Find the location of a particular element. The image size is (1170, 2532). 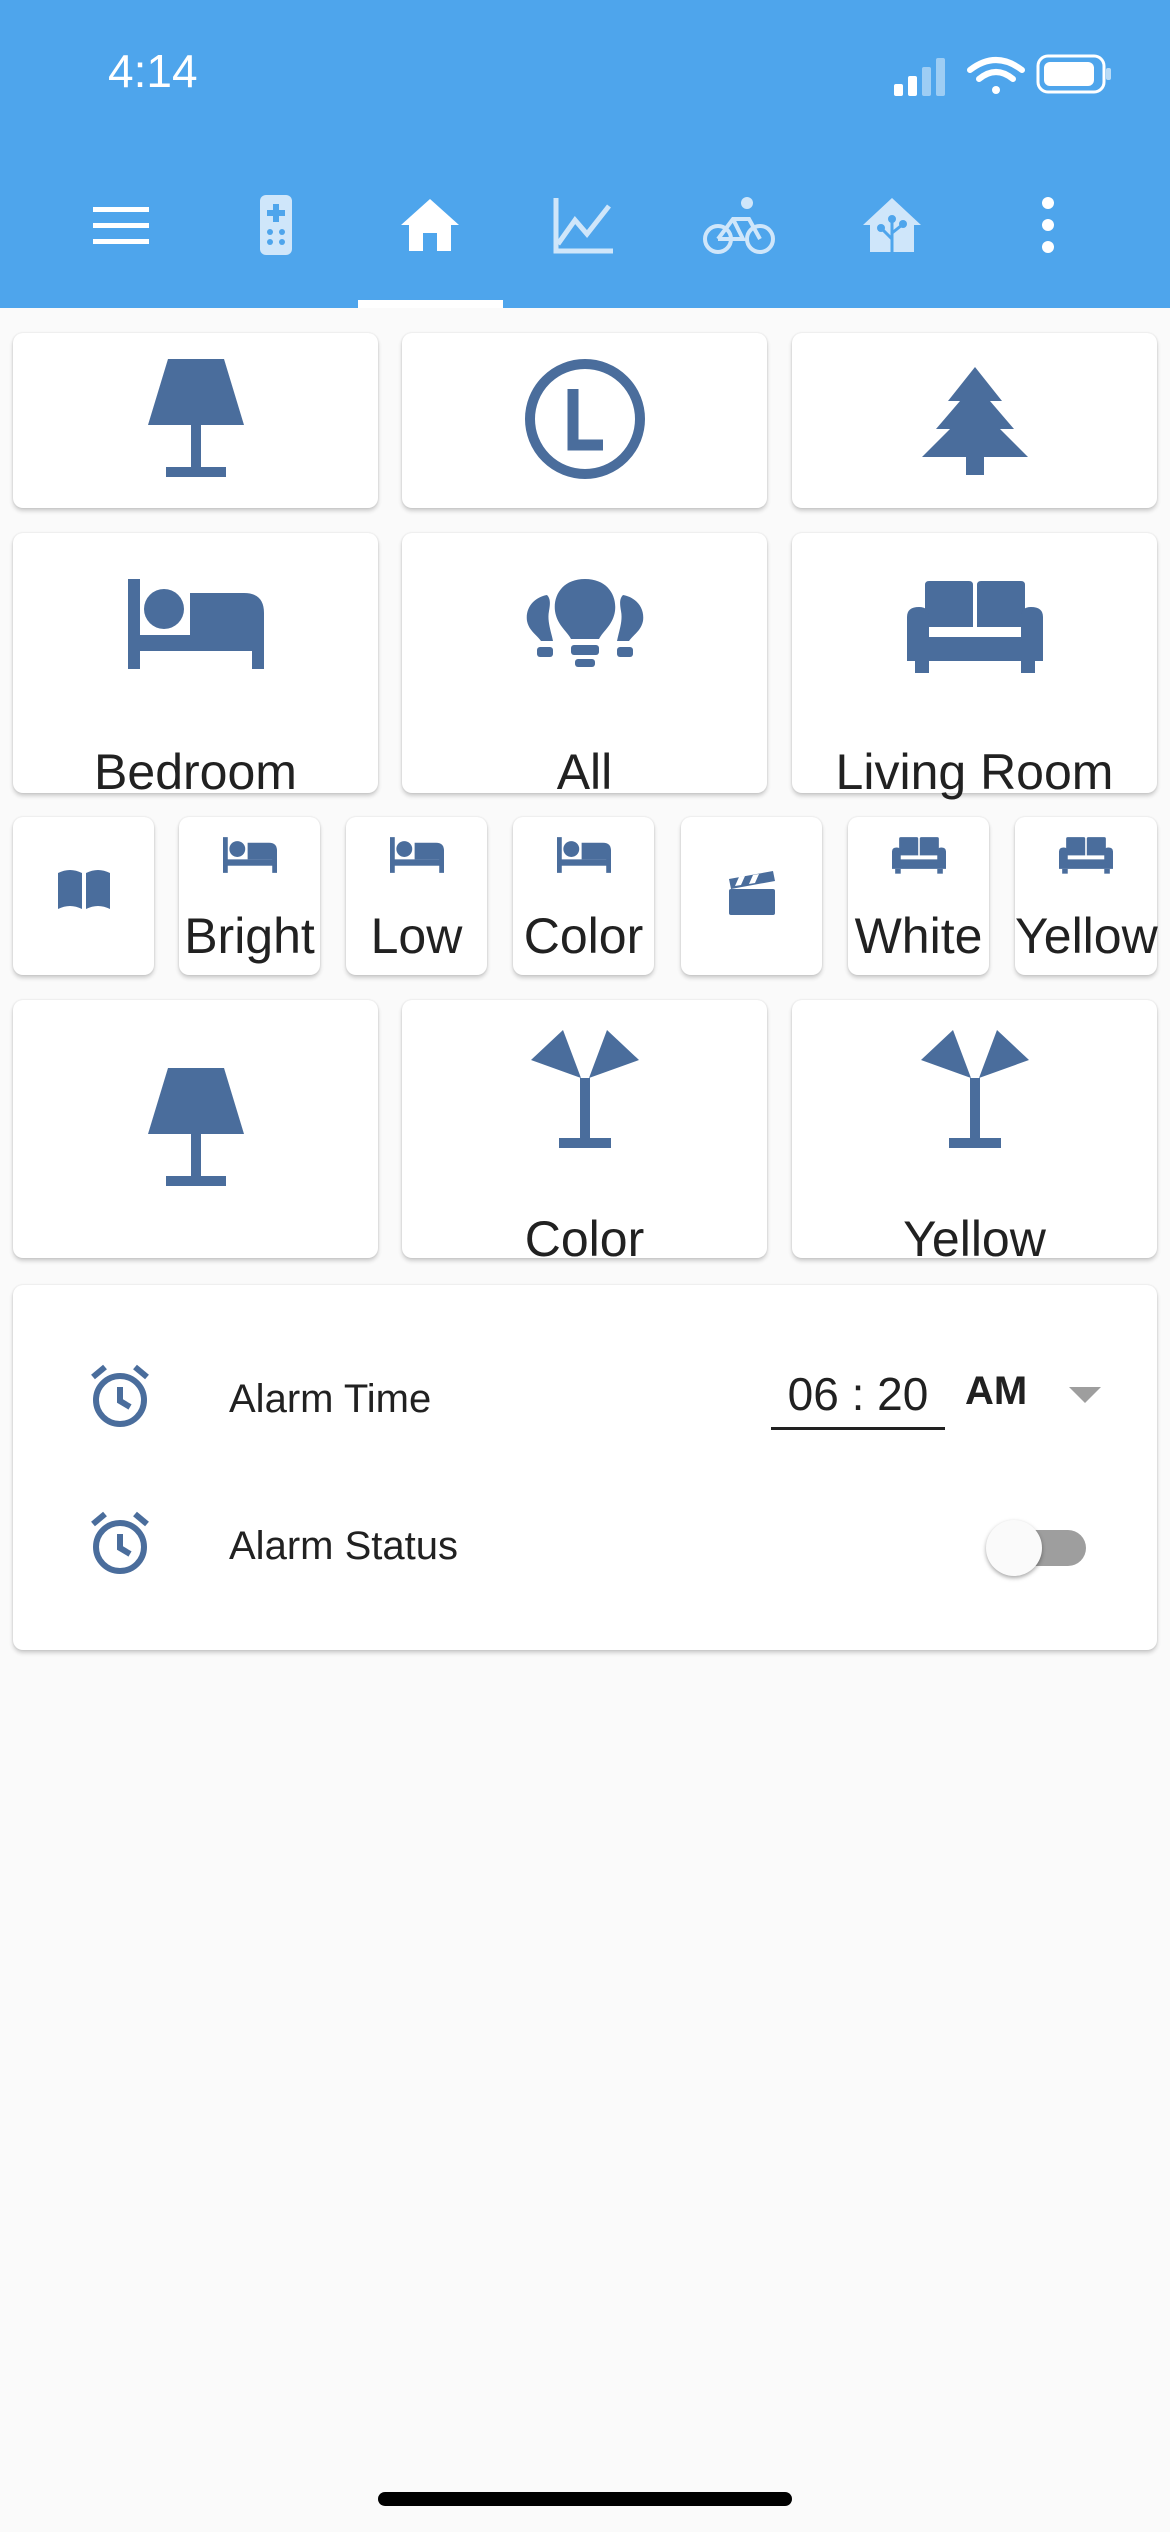

floor-lamp-yellow-button: Yellow is located at coordinates (974, 1133).